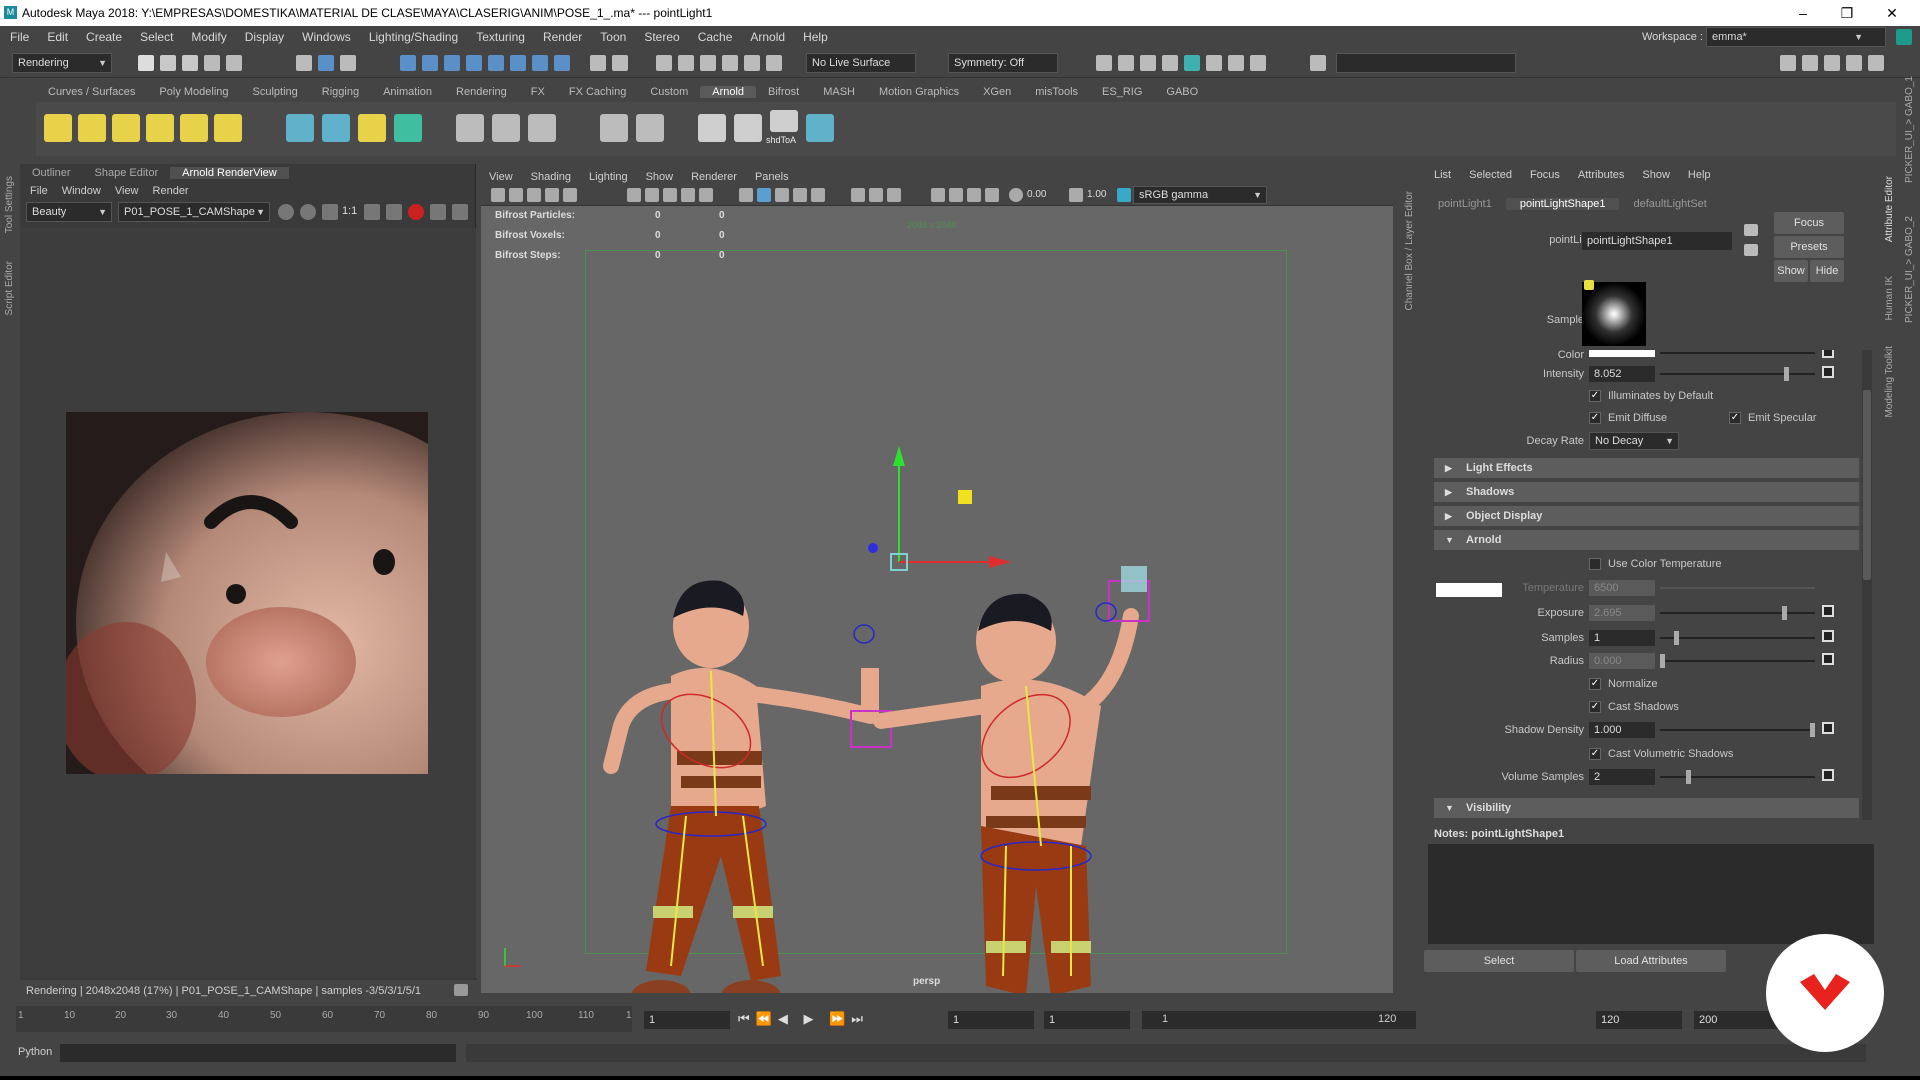  Describe the element at coordinates (126, 128) in the screenshot. I see `photometric-light-icon` at that location.